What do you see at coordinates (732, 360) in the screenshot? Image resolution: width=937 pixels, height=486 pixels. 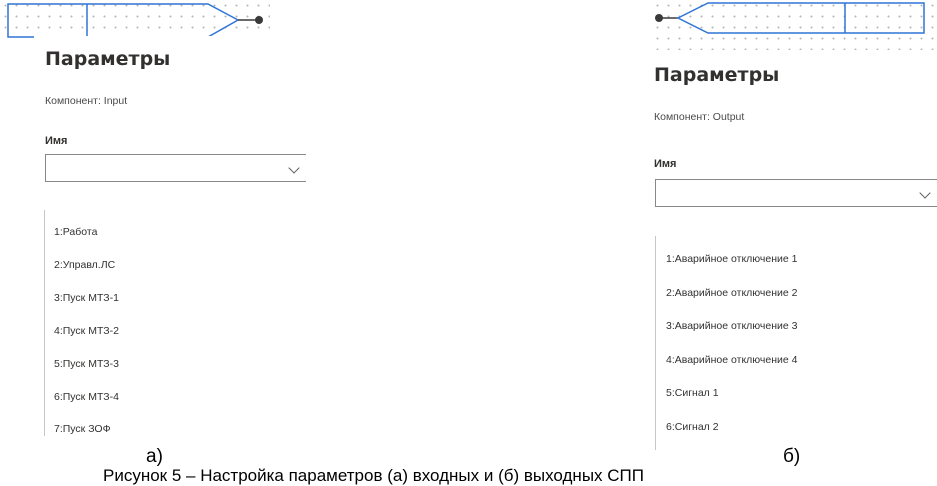 I see `dropdown-option: 4:Аварийное отключение 4` at bounding box center [732, 360].